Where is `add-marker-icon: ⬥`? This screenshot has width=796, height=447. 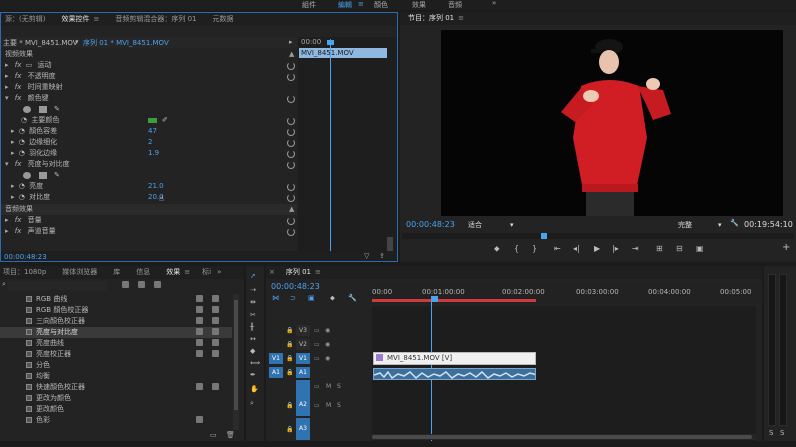
add-marker-icon: ⬥ is located at coordinates (332, 298).